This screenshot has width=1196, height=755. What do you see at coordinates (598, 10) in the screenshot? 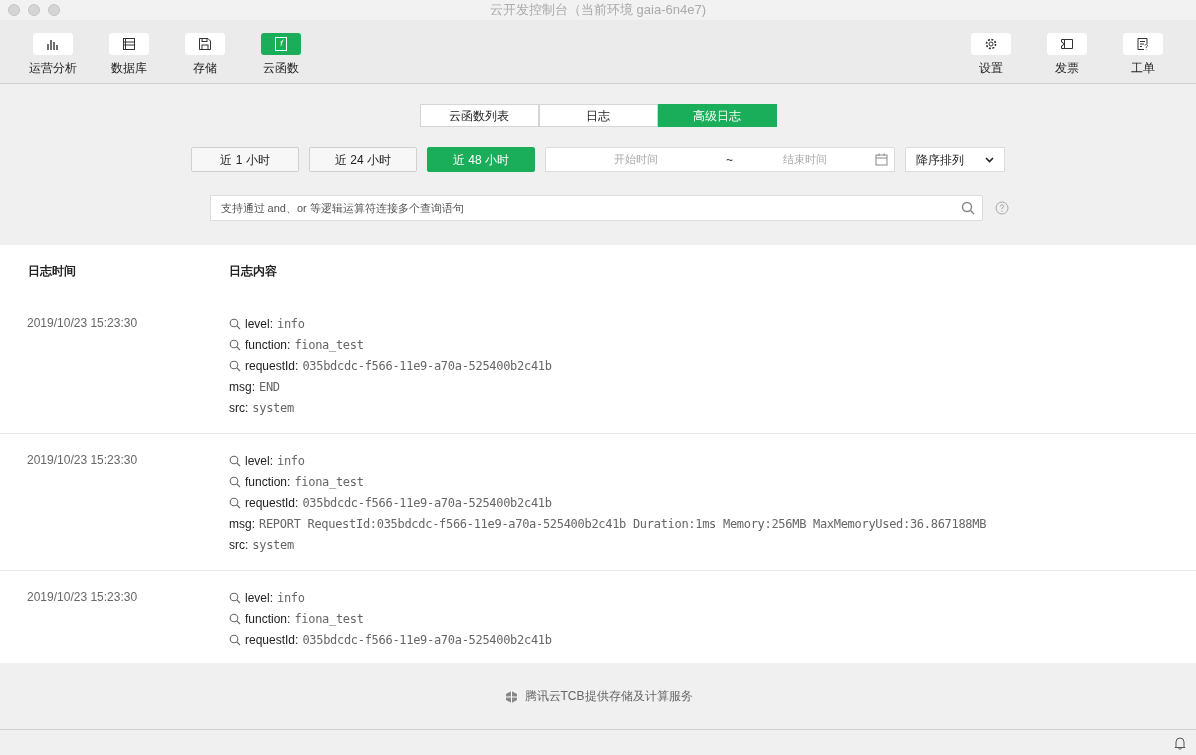
I see `window-title: 云开发控制台（当前环境 gaia-6n4e7)` at bounding box center [598, 10].